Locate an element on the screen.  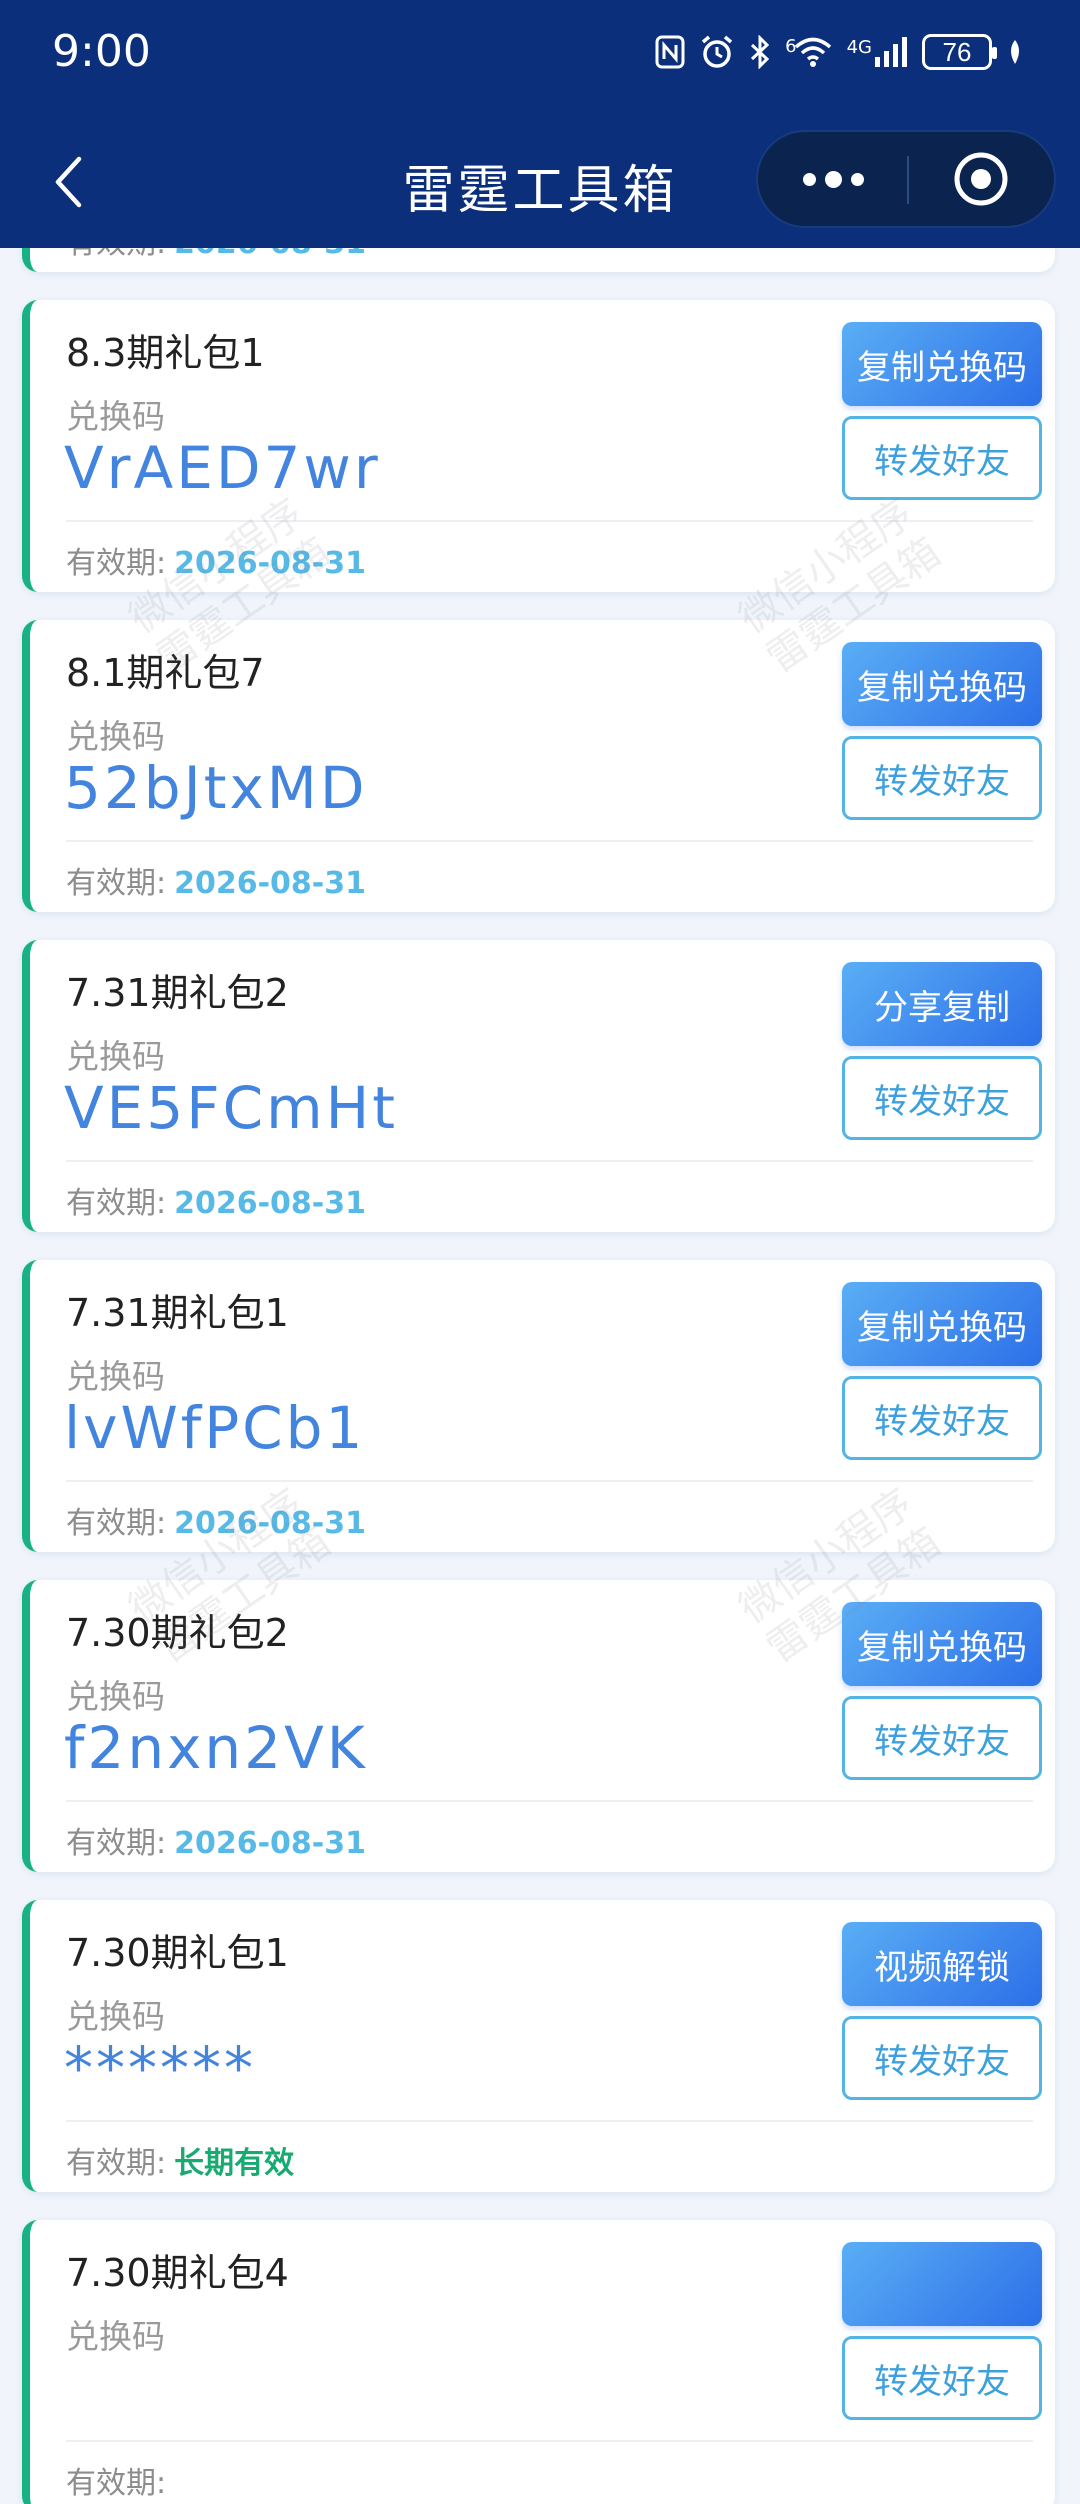
more-button is located at coordinates (833, 179).